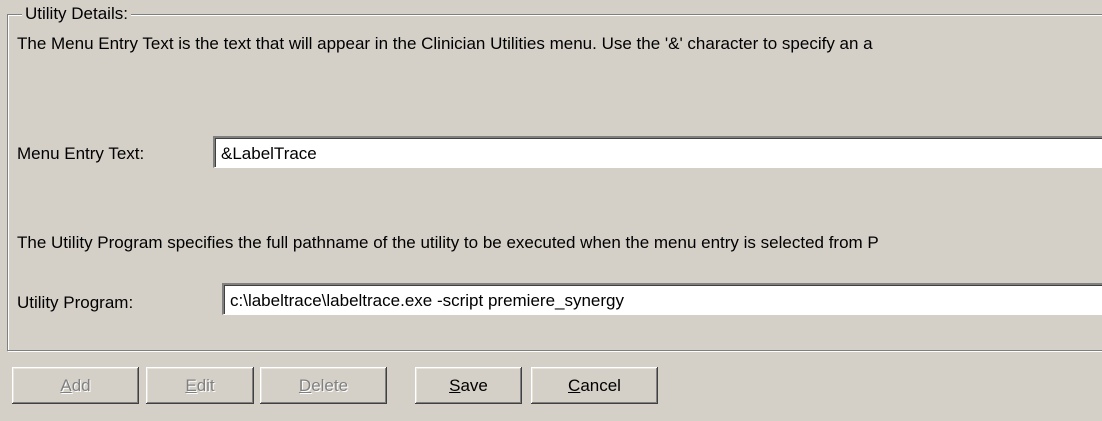  I want to click on utility-program-label: Utility Program:, so click(75, 302).